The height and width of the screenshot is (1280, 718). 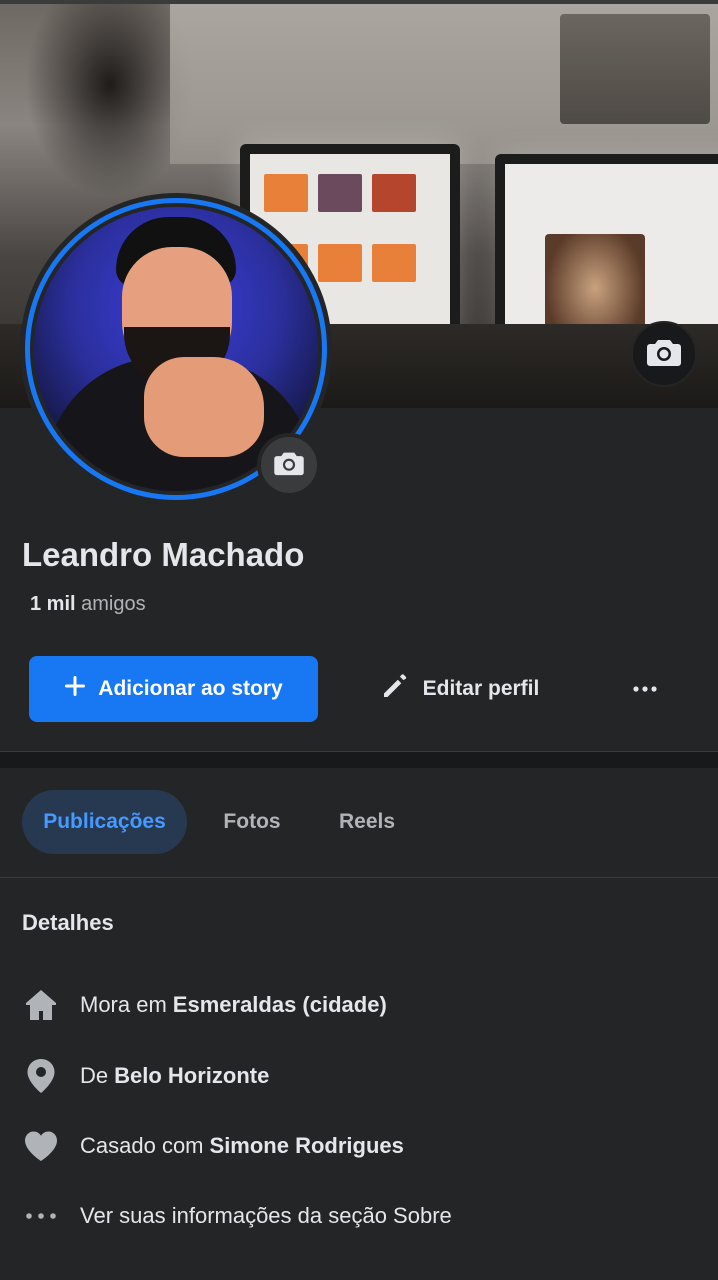 I want to click on detail-lives-in-prefix: Mora em, so click(x=123, y=1004).